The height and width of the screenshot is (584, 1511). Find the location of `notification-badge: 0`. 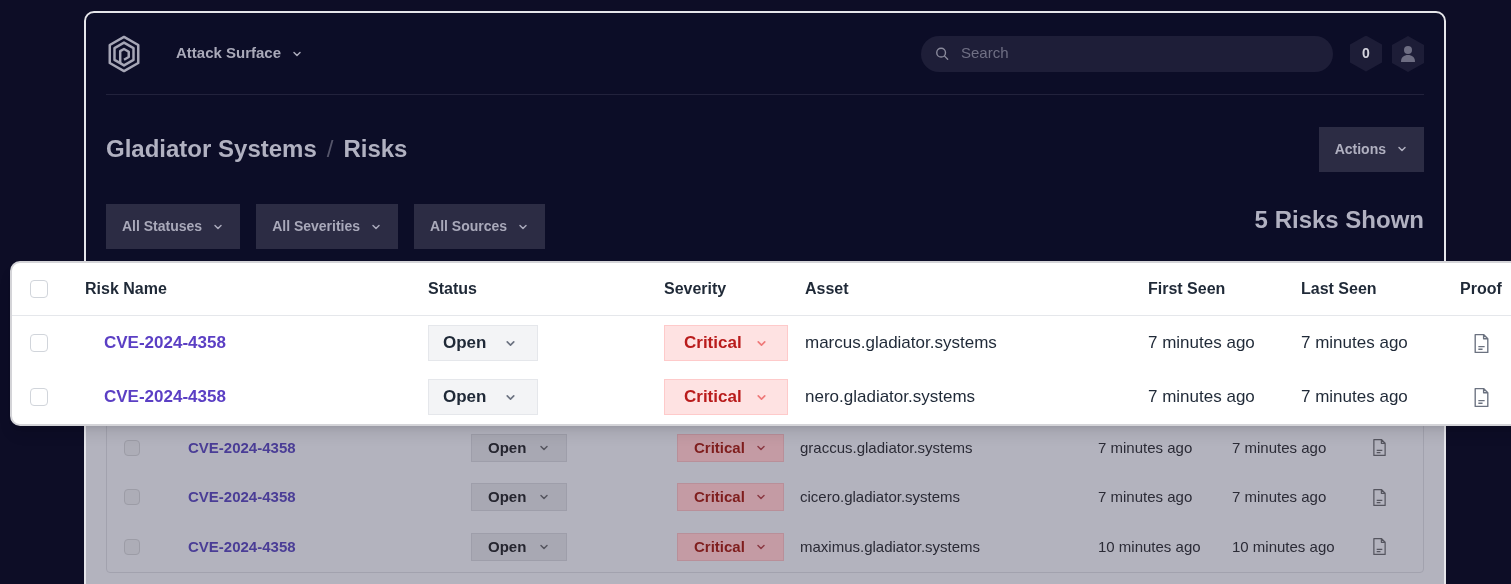

notification-badge: 0 is located at coordinates (1366, 53).